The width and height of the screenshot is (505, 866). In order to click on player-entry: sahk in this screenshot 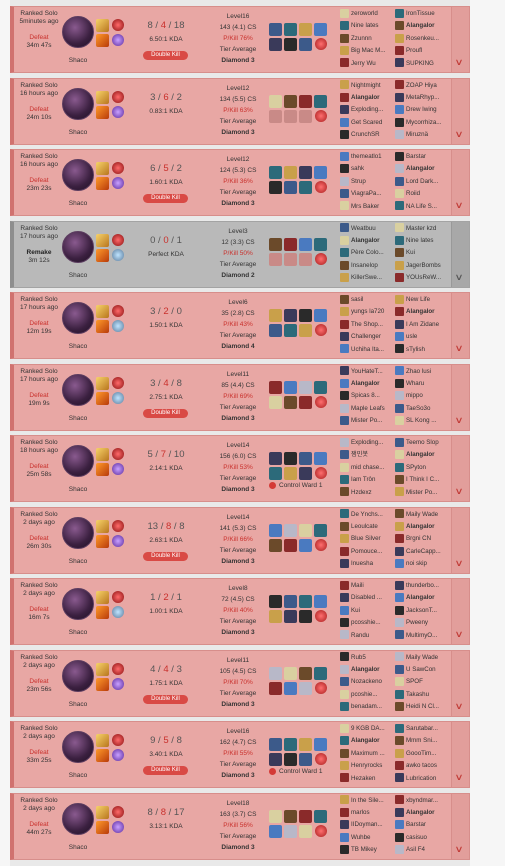, I will do `click(367, 169)`.